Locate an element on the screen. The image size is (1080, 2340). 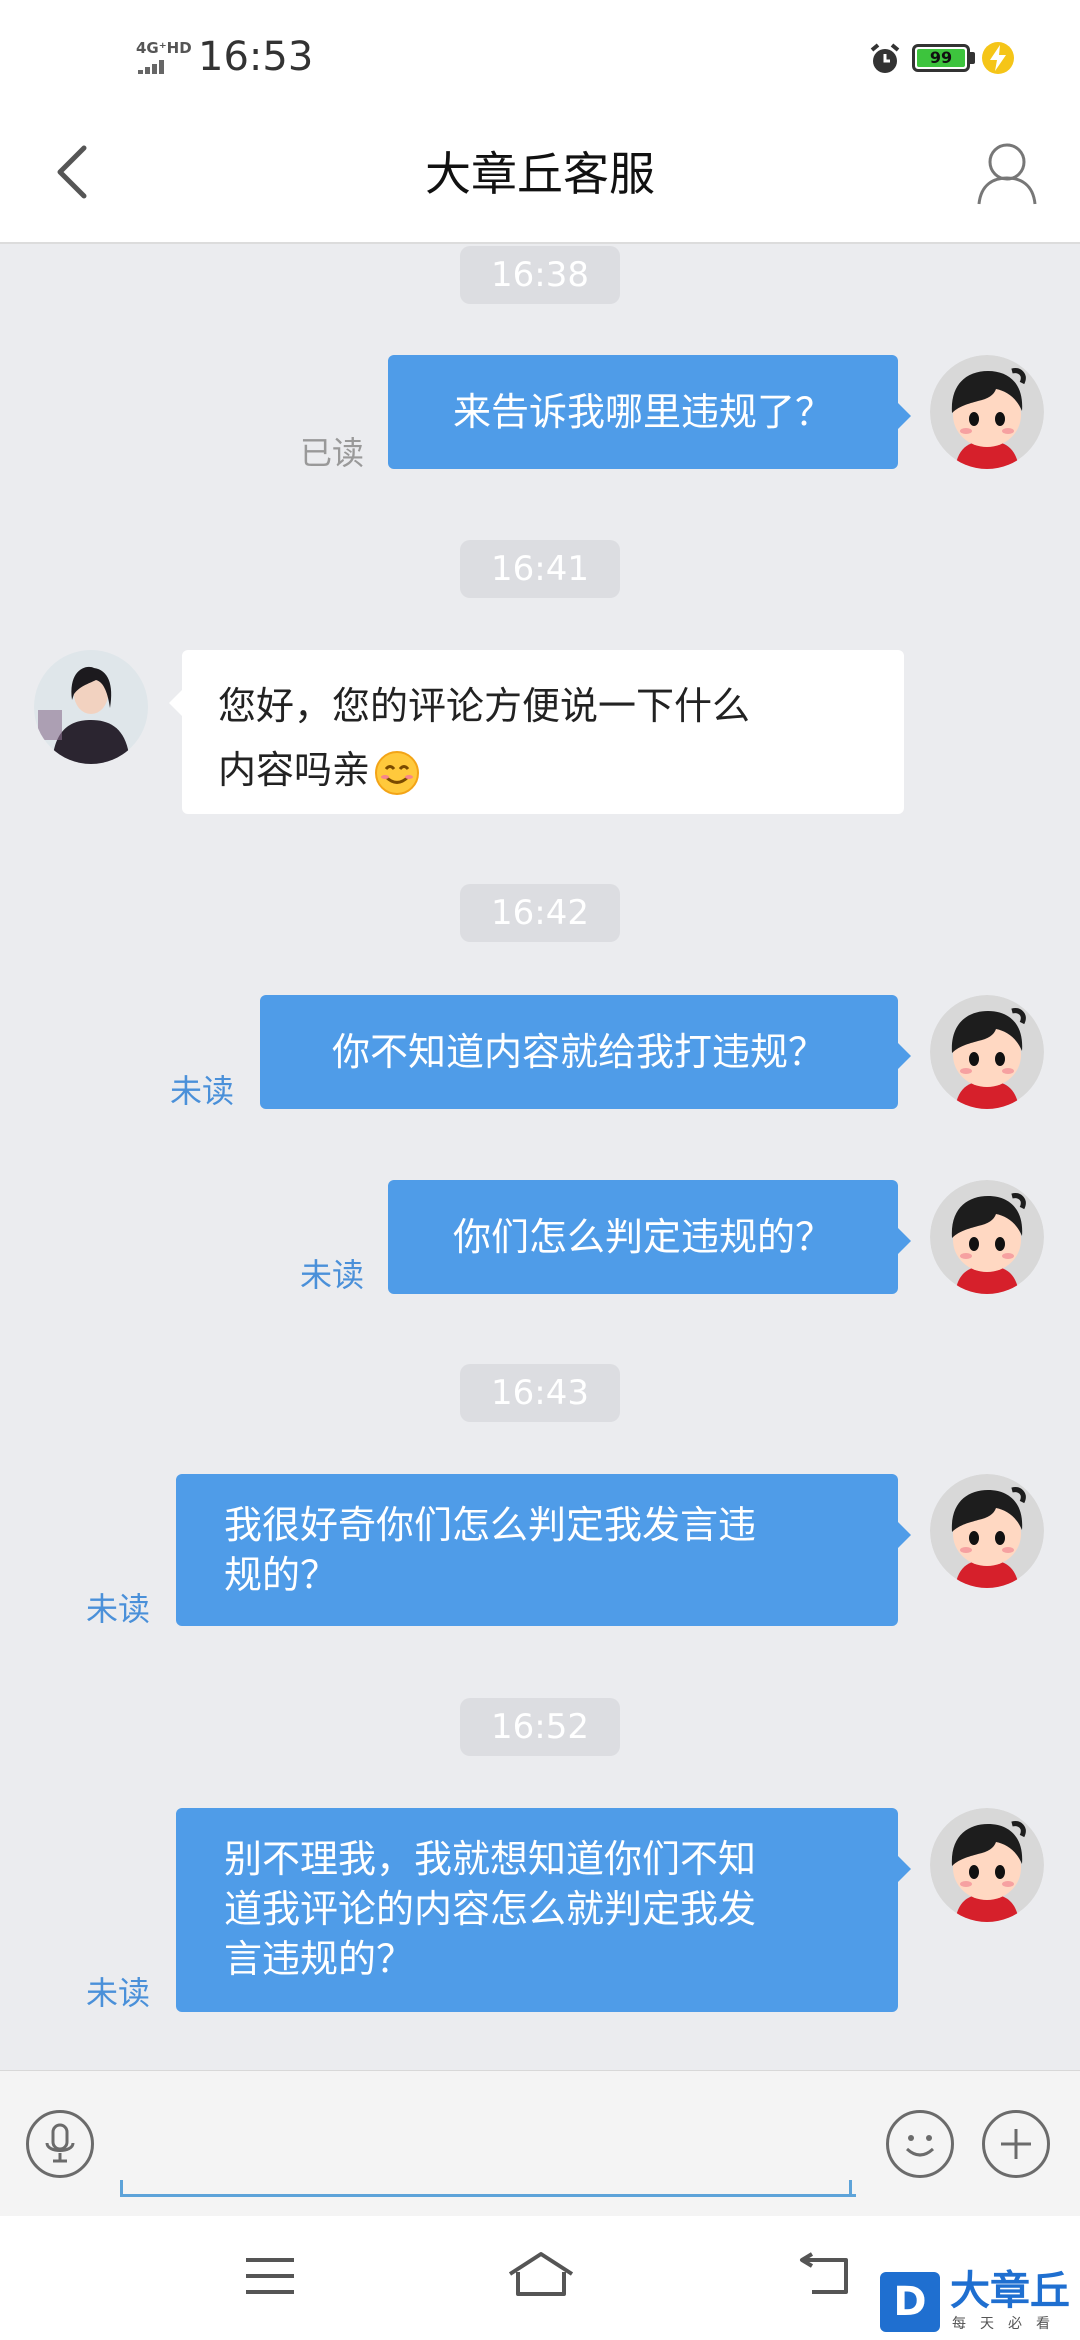
message-bubble-outgoing: 你不知道内容就给我打违规？ is located at coordinates (585, 1052).